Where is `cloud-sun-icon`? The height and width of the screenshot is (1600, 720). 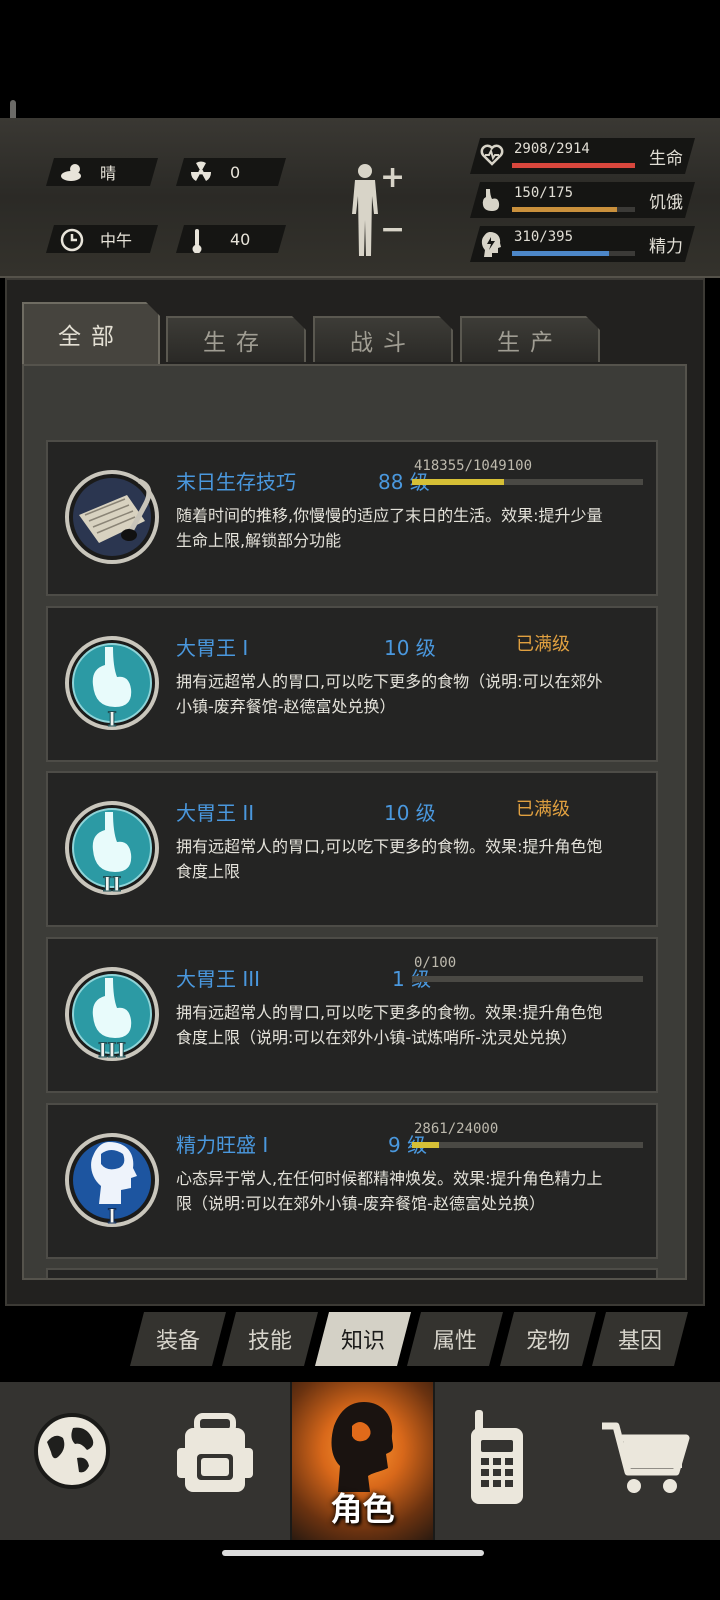
cloud-sun-icon is located at coordinates (73, 172).